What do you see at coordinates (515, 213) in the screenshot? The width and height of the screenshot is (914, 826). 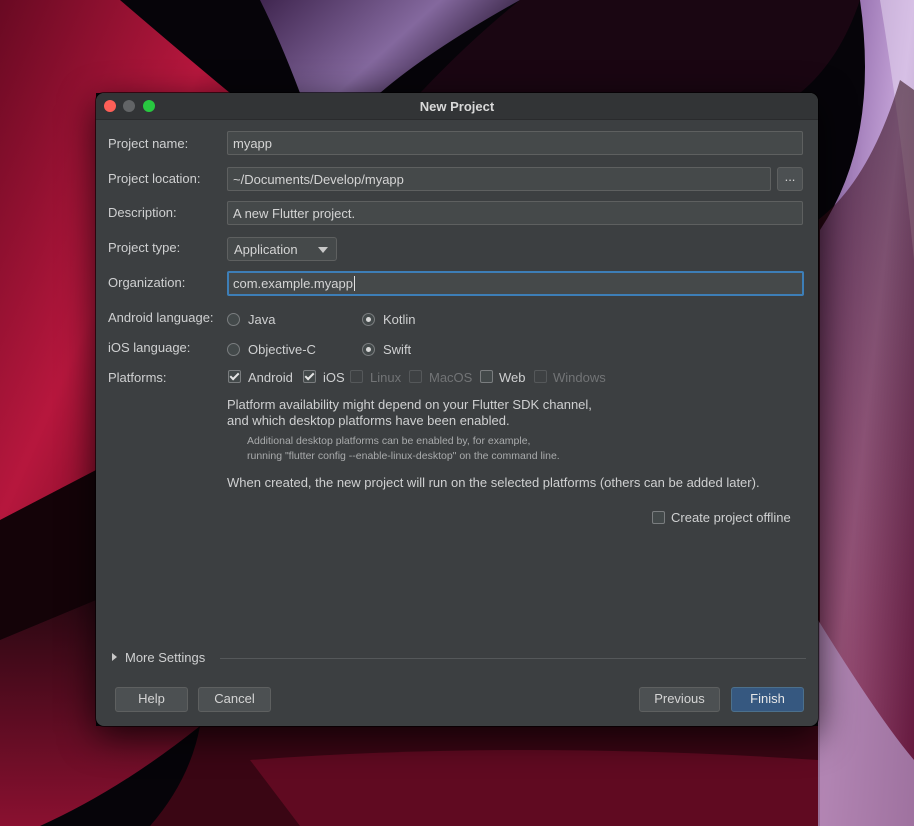 I see `description-input: A new Flutter project.` at bounding box center [515, 213].